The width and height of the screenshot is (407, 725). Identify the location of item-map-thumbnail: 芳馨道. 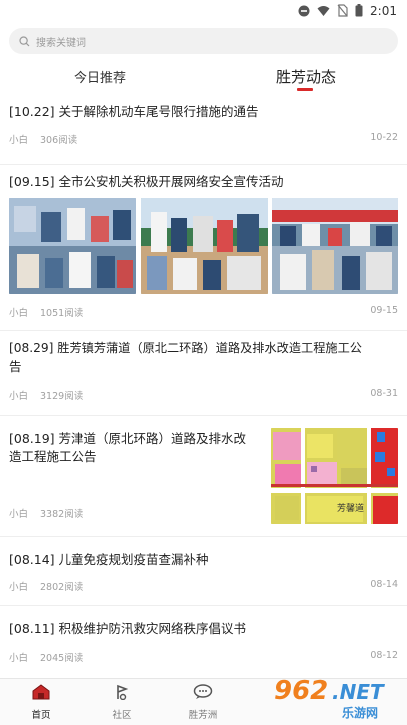
(334, 476).